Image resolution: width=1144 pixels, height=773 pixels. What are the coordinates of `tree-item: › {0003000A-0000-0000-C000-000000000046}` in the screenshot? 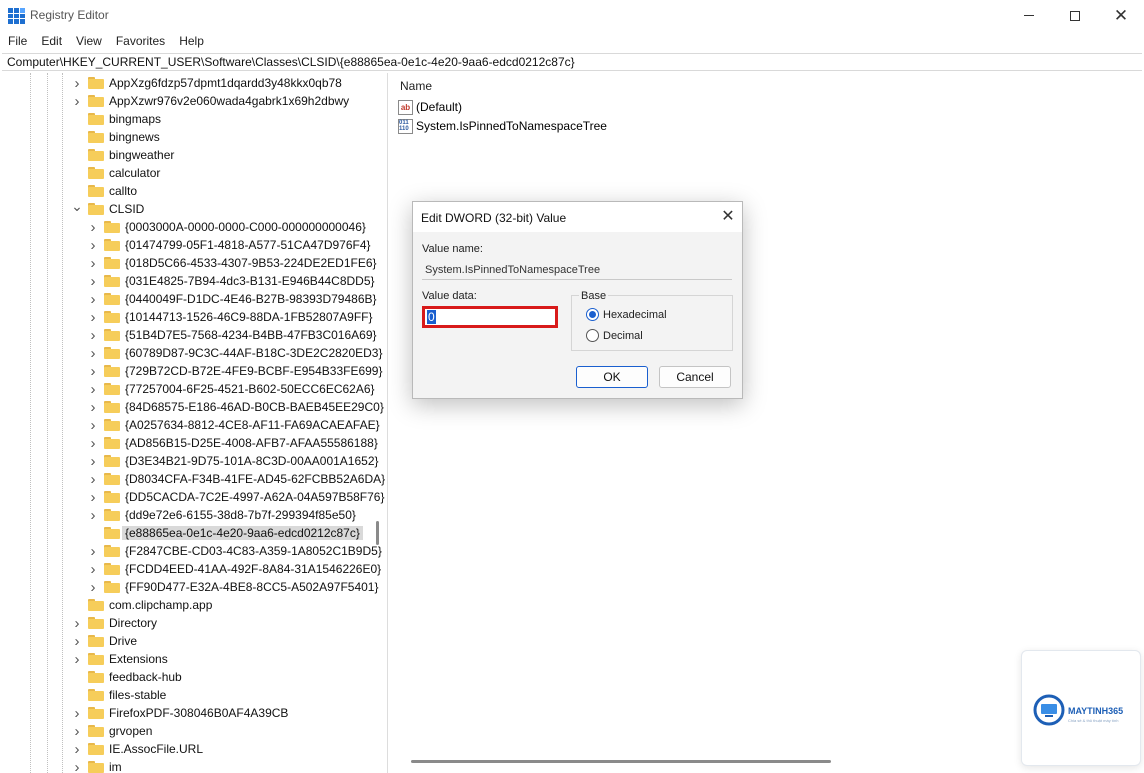 It's located at (227, 227).